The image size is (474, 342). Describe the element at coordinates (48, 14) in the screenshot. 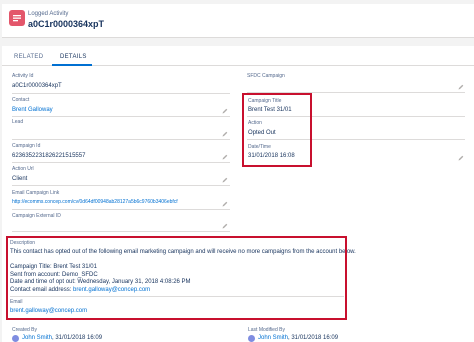

I see `object-type-label: Logged Activity` at that location.